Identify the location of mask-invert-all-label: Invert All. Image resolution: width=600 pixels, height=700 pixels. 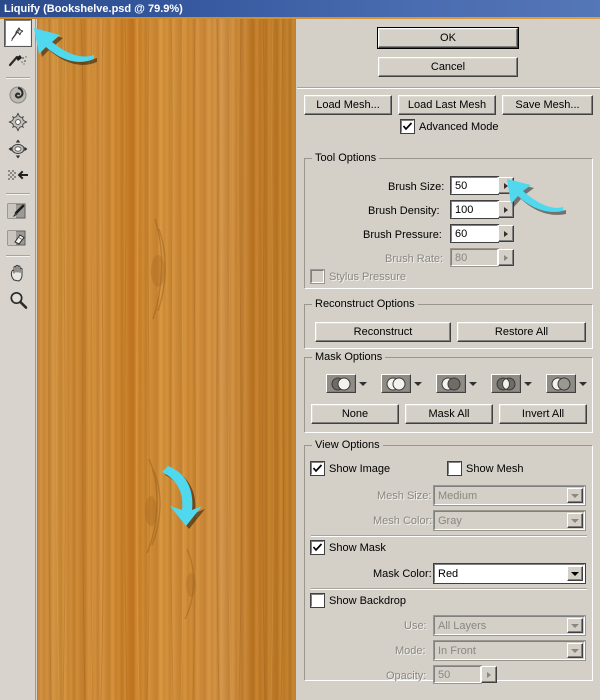
(543, 414).